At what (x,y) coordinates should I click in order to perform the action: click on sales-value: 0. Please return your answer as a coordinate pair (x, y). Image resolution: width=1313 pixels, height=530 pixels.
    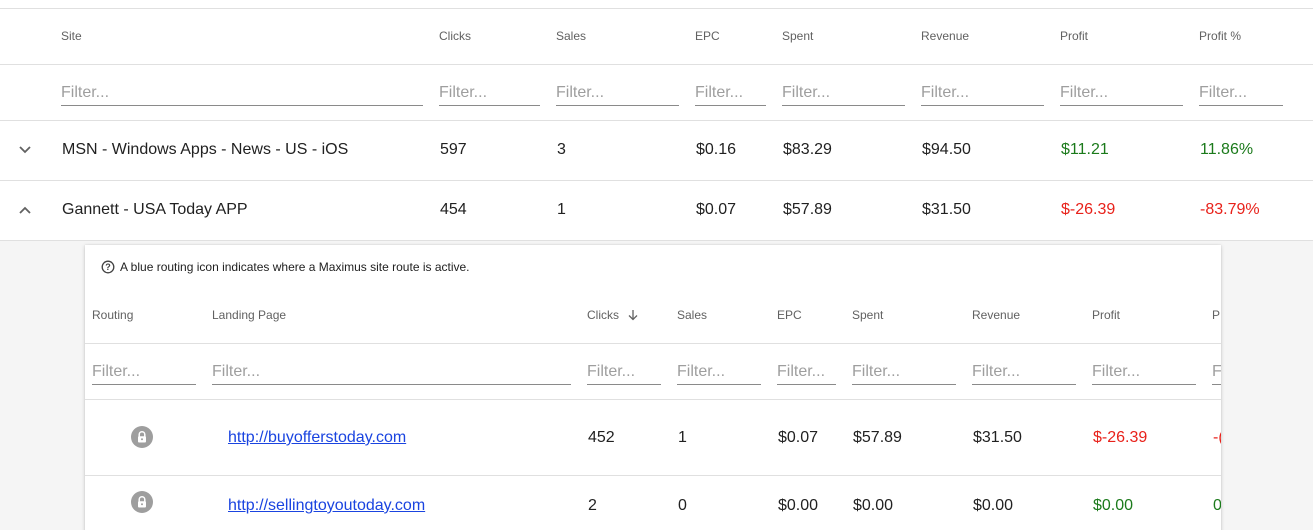
    Looking at the image, I should click on (682, 505).